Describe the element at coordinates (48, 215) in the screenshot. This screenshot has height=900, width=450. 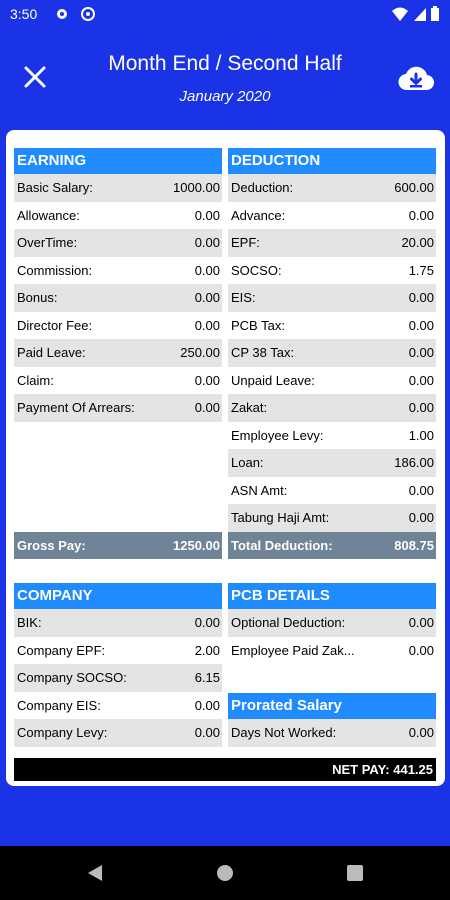
I see `earning-row-label: Allowance:` at that location.